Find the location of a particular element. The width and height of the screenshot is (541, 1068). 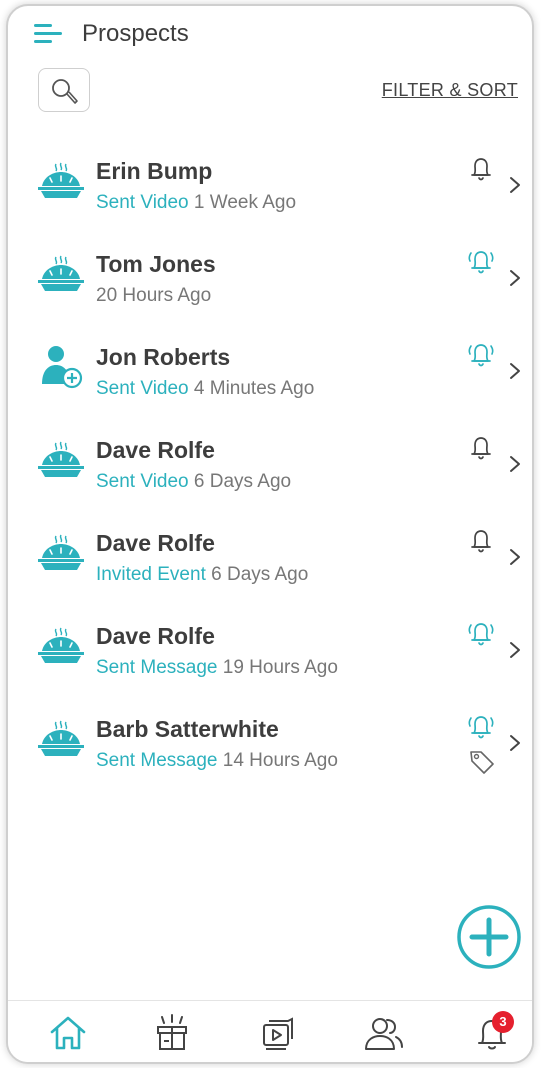

notifications-tab: 3 is located at coordinates (492, 1033).